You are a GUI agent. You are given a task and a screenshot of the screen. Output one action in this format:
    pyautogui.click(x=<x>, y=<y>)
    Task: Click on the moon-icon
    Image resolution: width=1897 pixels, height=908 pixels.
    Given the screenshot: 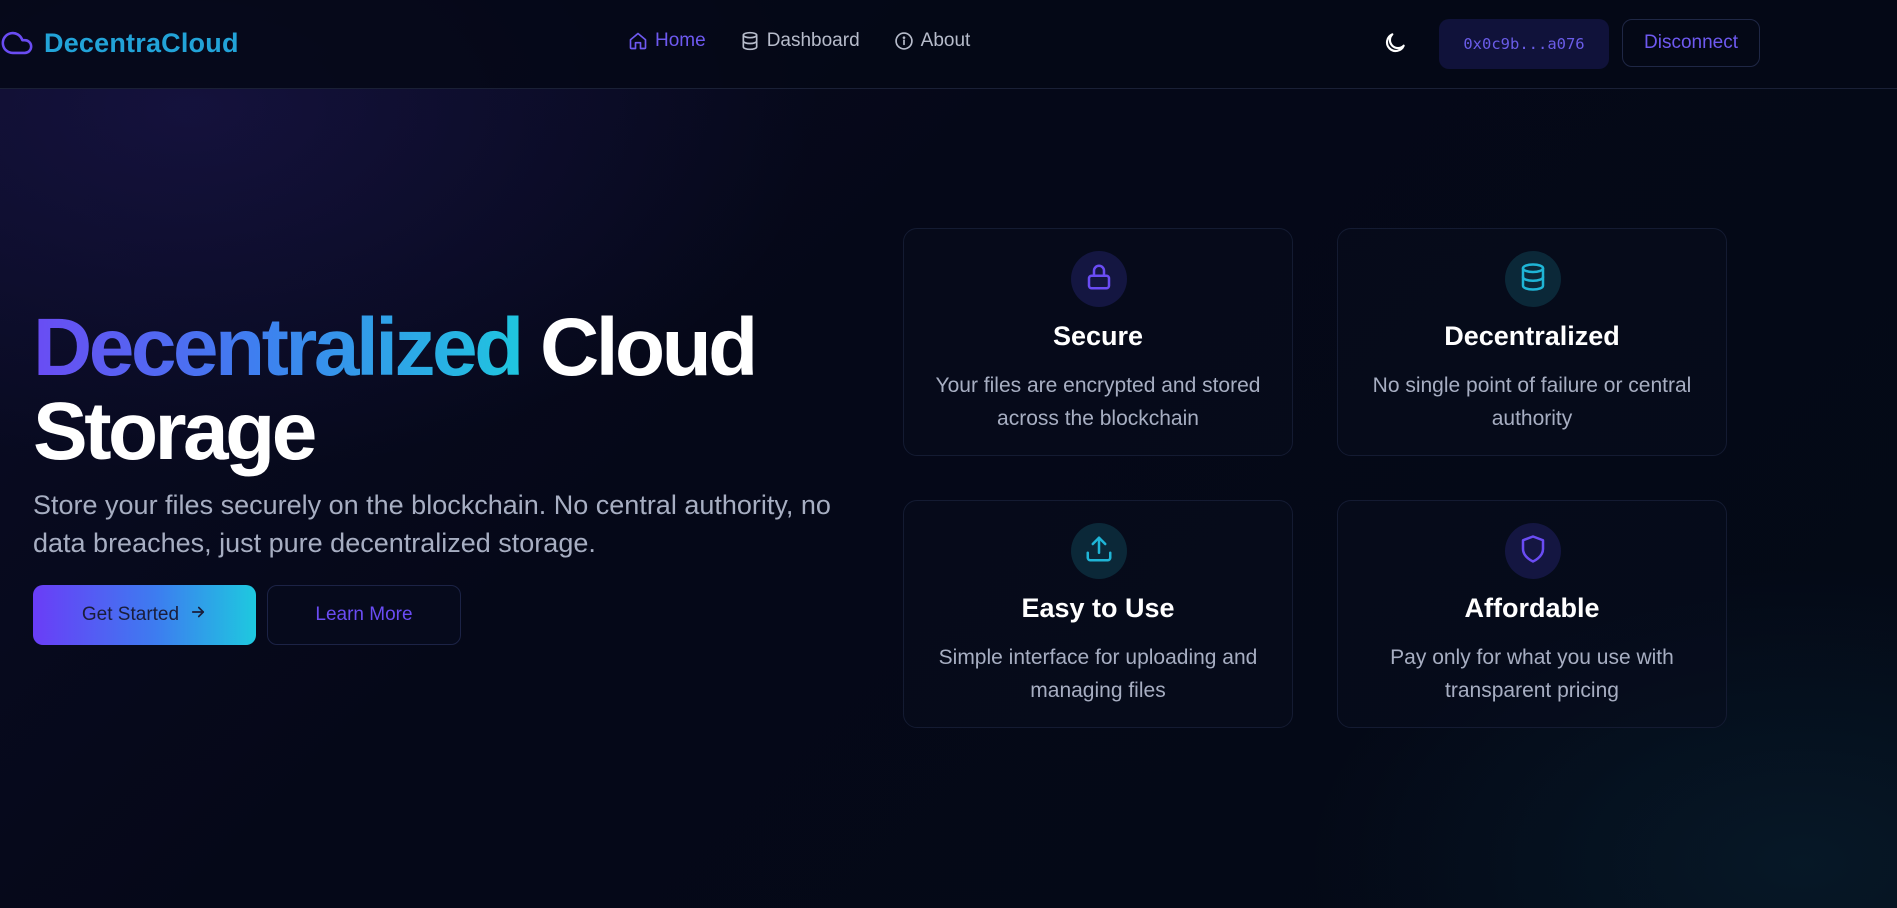 What is the action you would take?
    pyautogui.click(x=1395, y=45)
    